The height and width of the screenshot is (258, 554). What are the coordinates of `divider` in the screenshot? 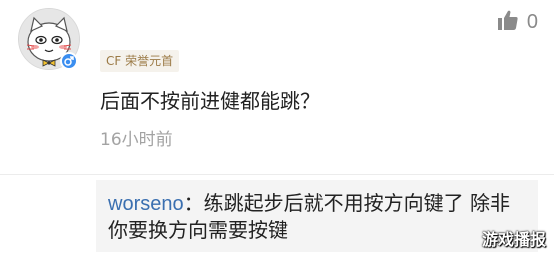 It's located at (277, 174).